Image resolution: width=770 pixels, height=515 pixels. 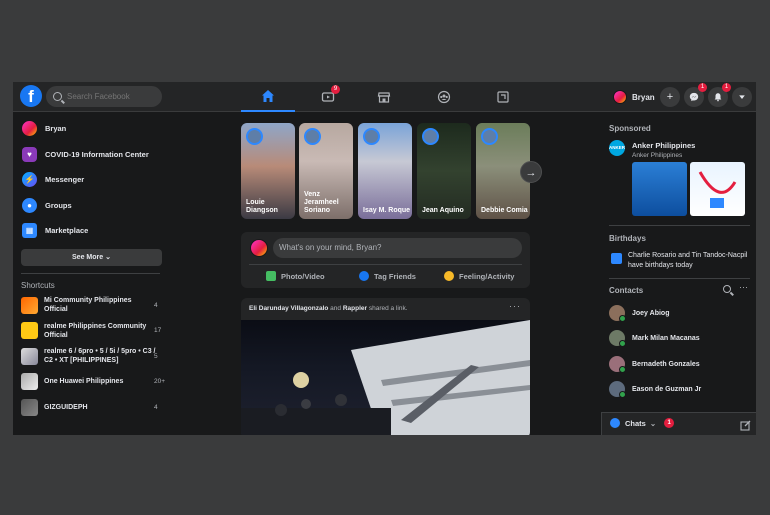 What do you see at coordinates (95, 330) in the screenshot?
I see `shortcut-name: realme Philippines Community Official` at bounding box center [95, 330].